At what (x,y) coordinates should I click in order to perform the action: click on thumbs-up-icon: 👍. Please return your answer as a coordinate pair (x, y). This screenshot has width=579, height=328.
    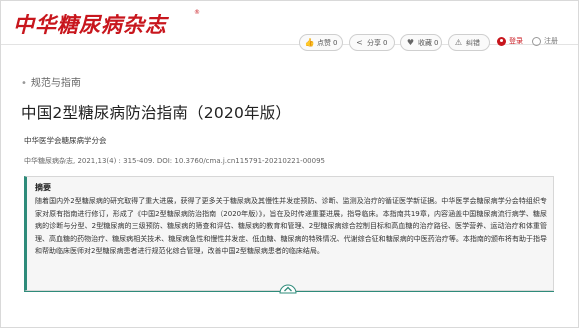
    Looking at the image, I should click on (309, 42).